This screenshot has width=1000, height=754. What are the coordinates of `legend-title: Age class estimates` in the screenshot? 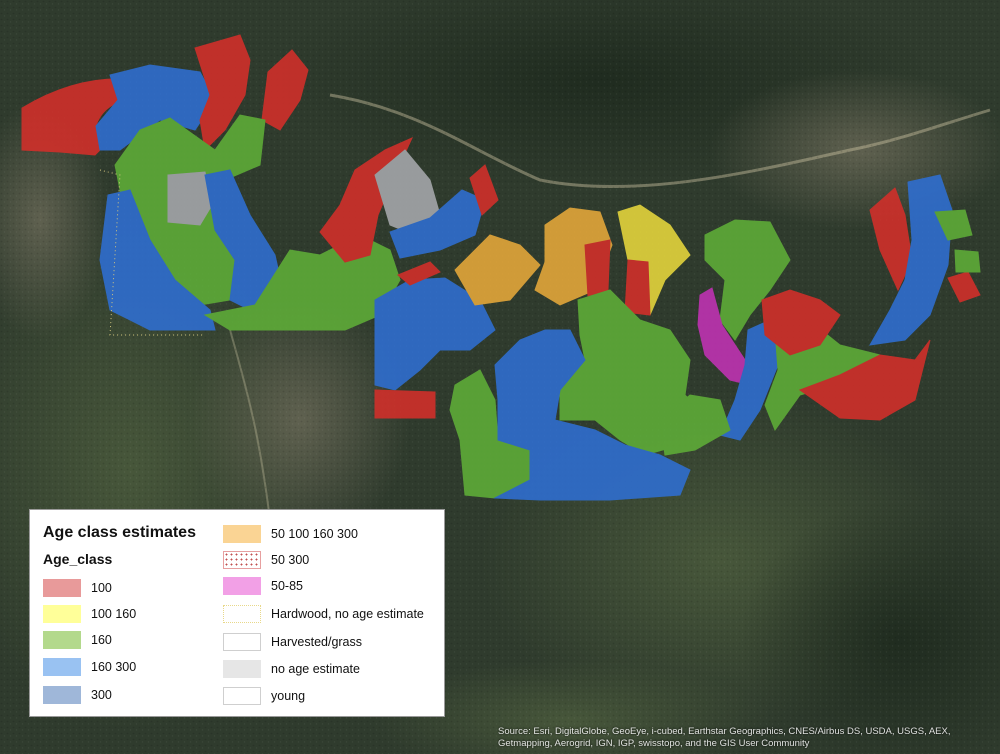 It's located at (119, 532).